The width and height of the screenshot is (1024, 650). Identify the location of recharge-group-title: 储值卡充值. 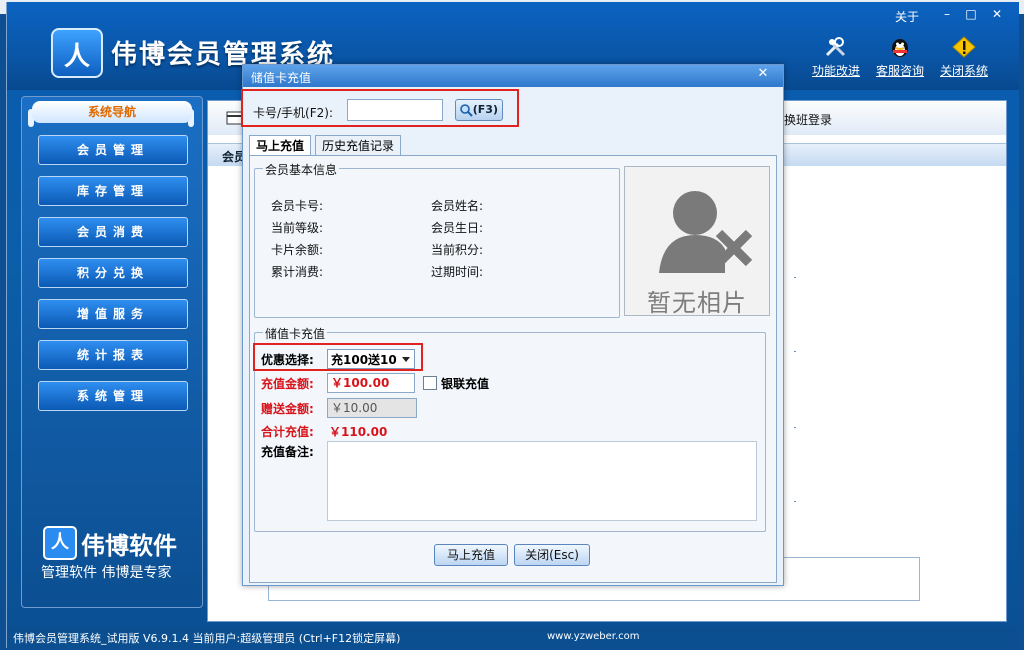
(295, 333).